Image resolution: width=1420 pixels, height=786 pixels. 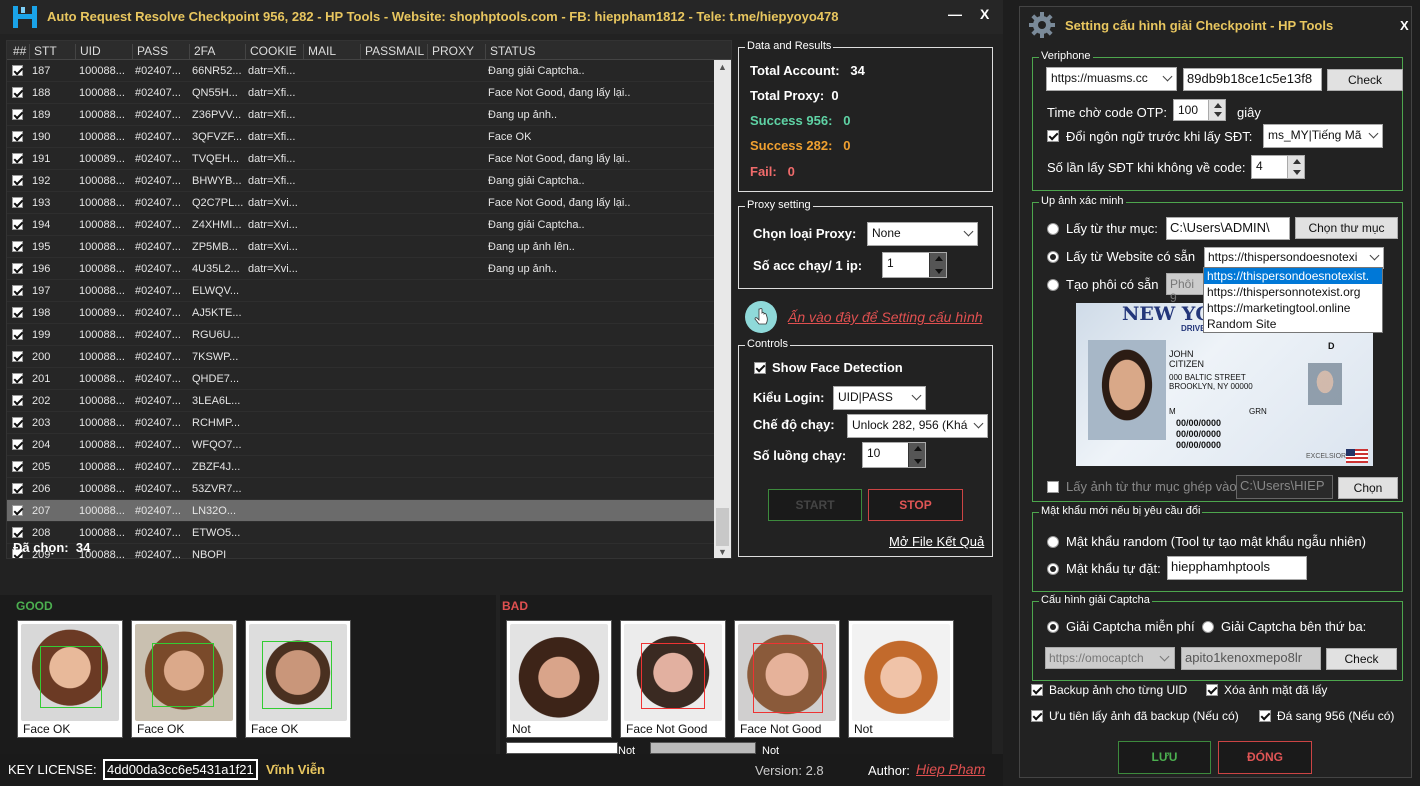 What do you see at coordinates (1265, 757) in the screenshot?
I see `config-close-action-button: ĐÓNG` at bounding box center [1265, 757].